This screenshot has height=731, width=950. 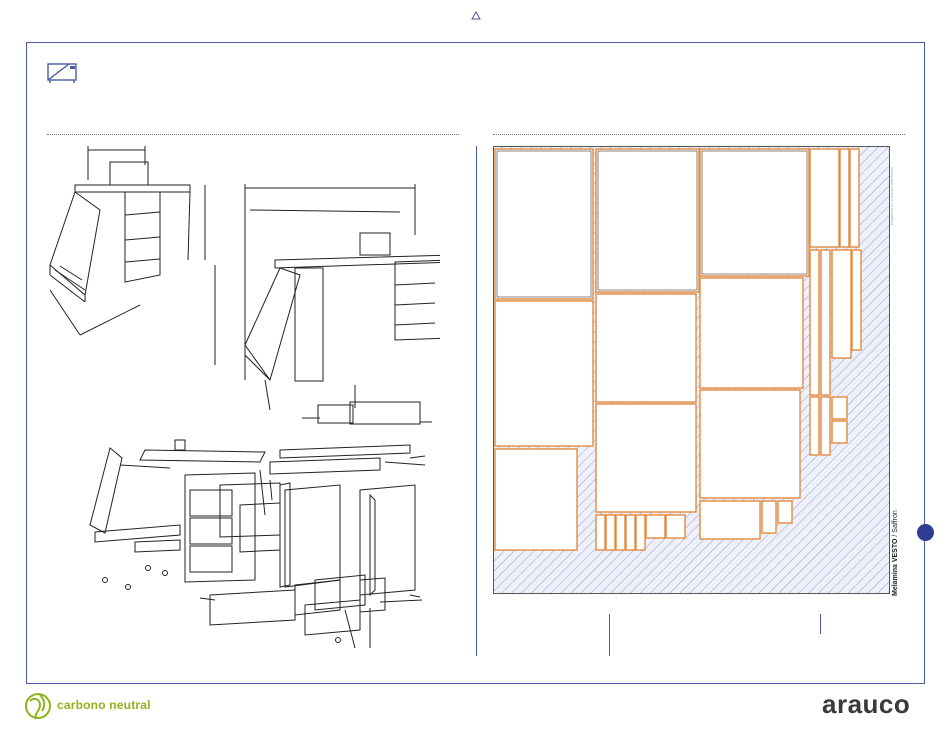 I want to click on desk-icon, so click(x=62, y=73).